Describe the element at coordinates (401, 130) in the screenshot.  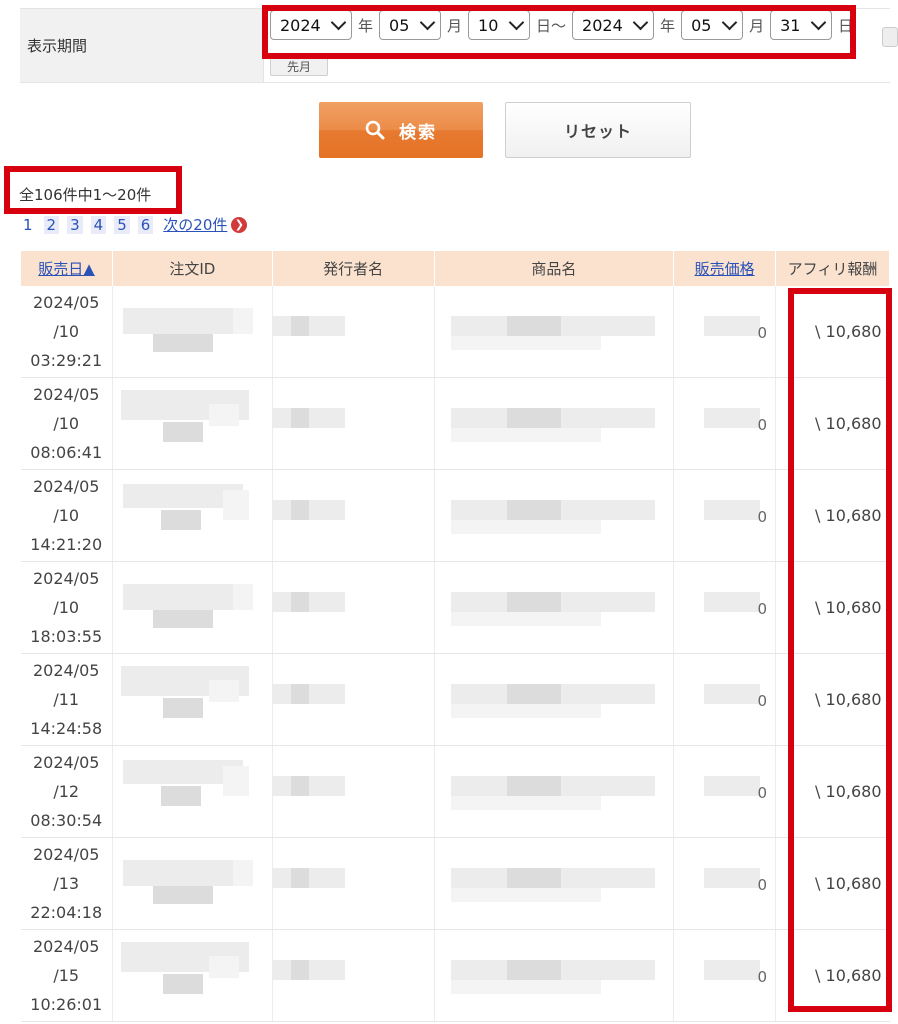
I see `search-button: 検索` at that location.